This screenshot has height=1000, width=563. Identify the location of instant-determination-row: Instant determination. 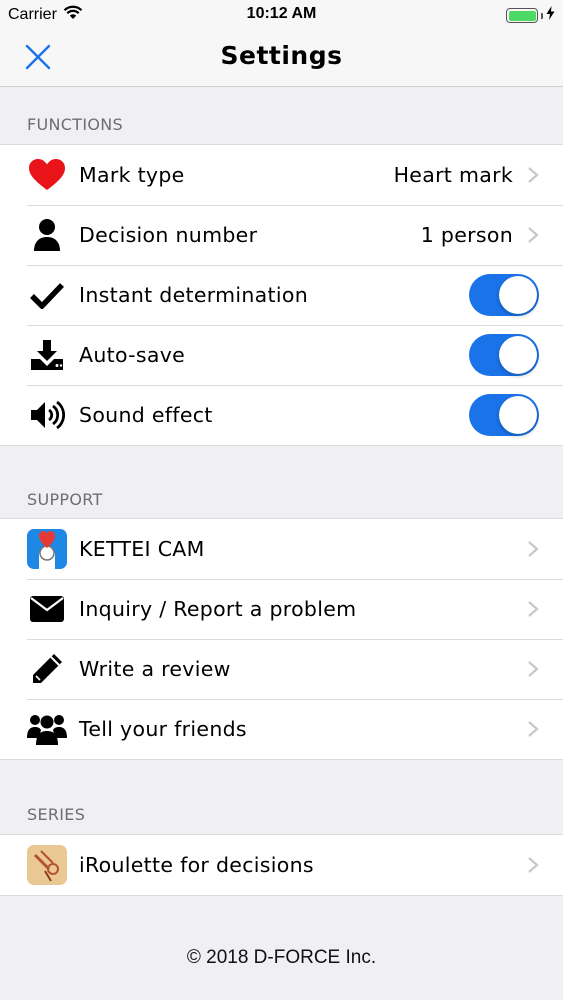
(281, 295).